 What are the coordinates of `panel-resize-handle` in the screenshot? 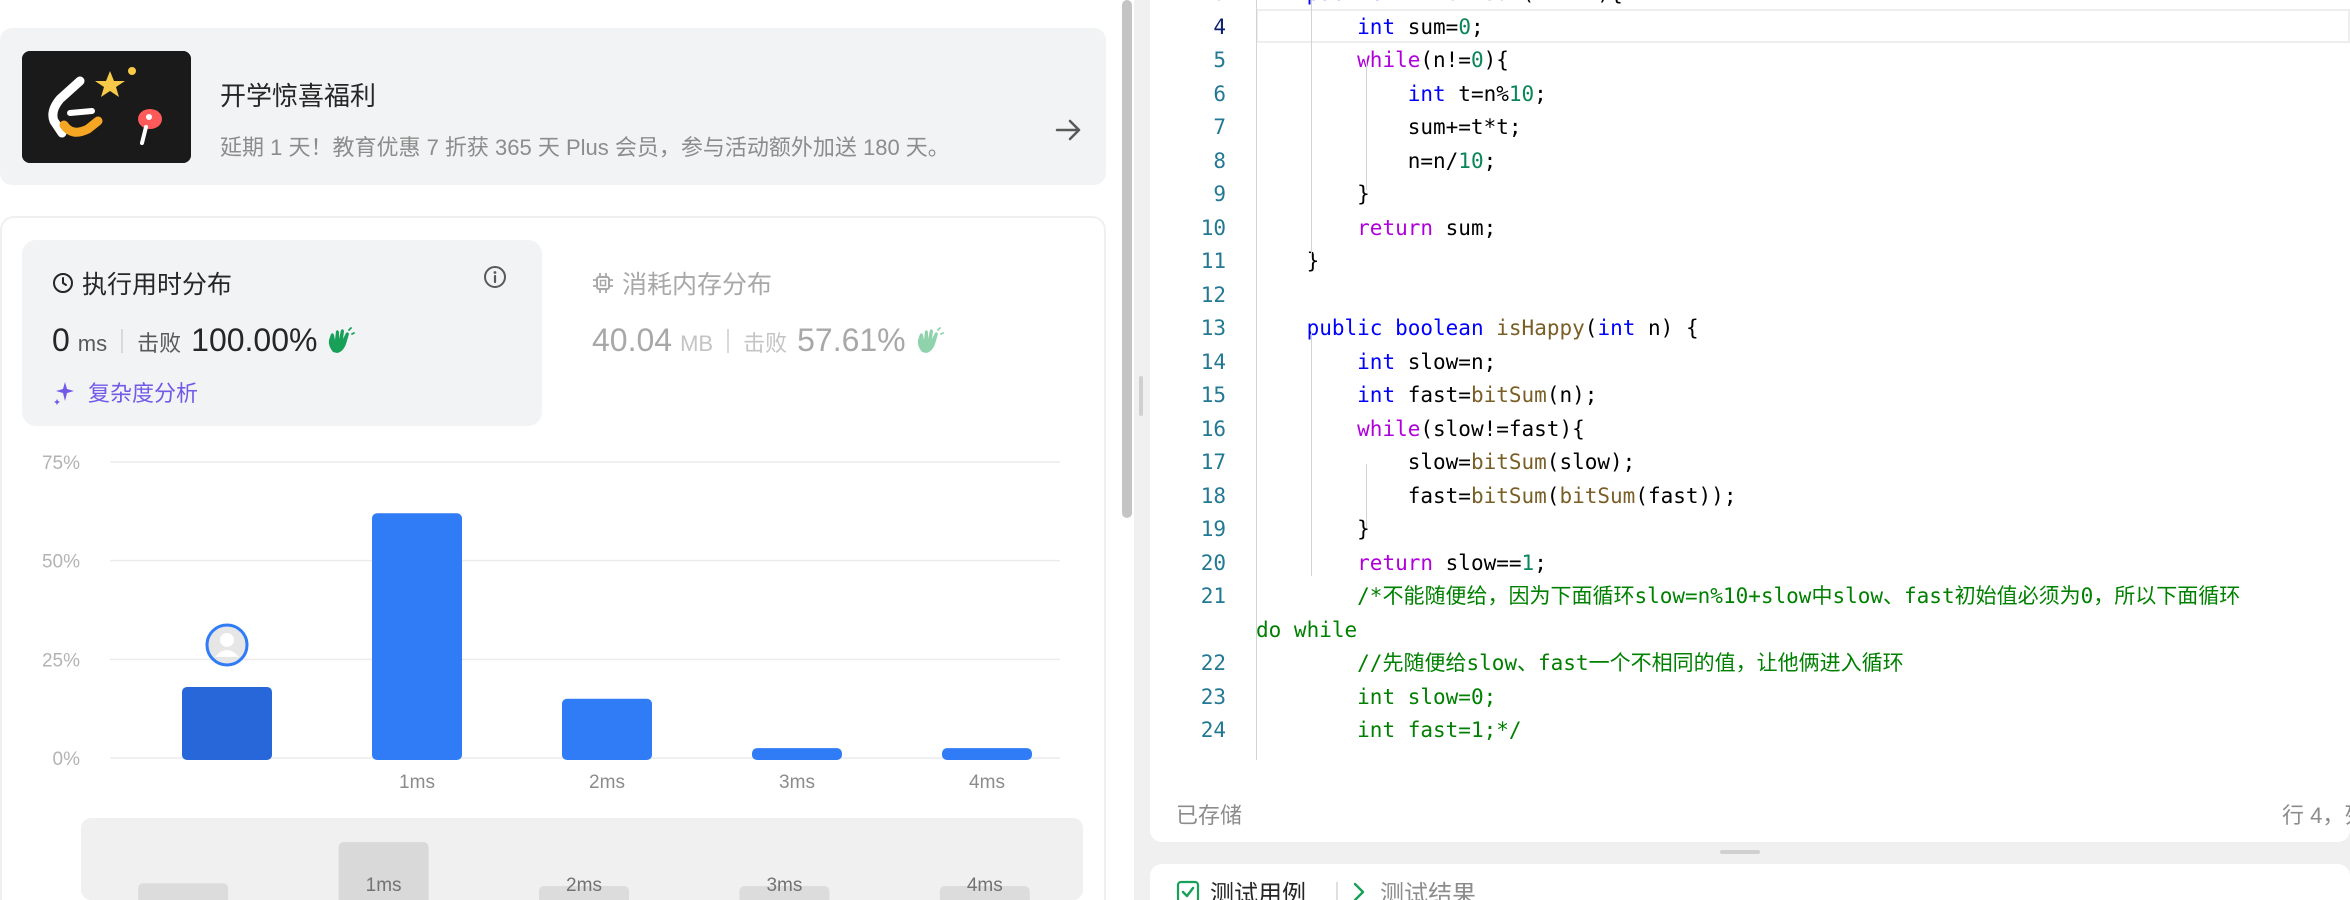 It's located at (1142, 450).